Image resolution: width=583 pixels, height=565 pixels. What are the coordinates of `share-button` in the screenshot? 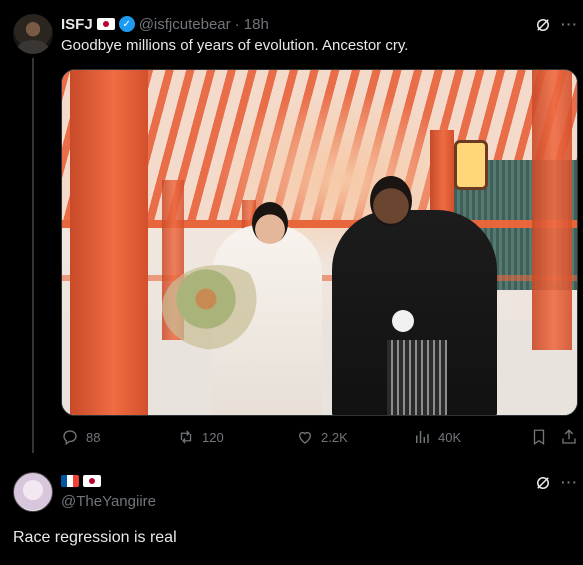 It's located at (569, 437).